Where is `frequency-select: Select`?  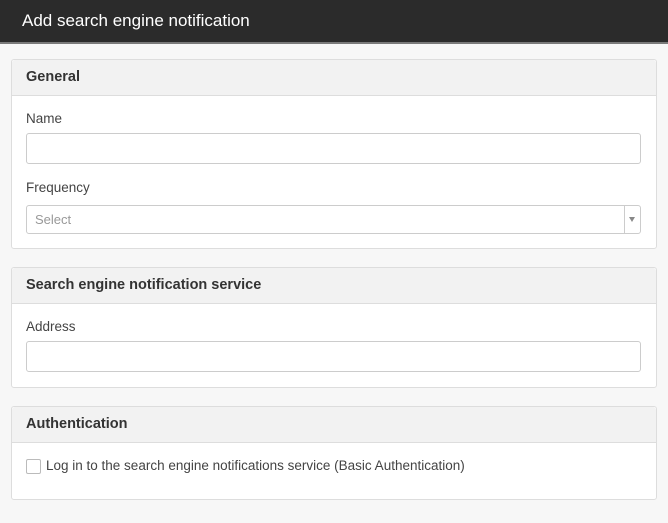 frequency-select: Select is located at coordinates (333, 219).